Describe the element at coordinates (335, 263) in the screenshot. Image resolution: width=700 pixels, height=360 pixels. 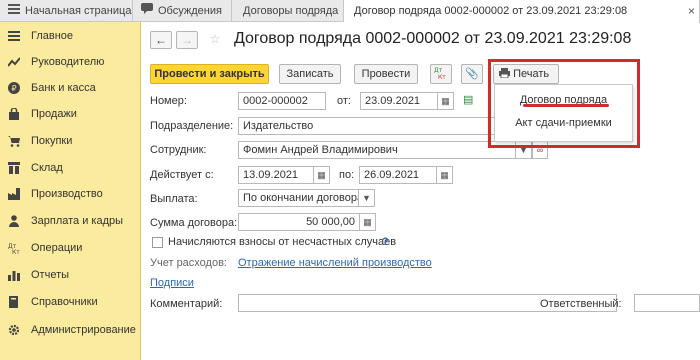
I see `expense-link: Отражение начислений производство` at that location.